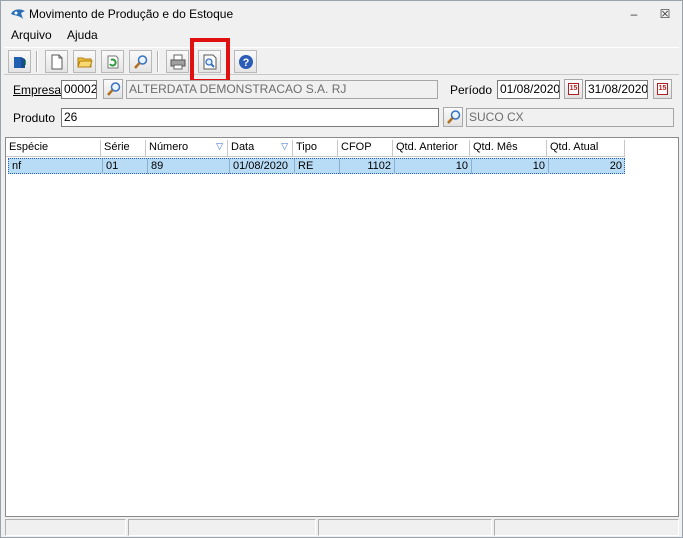 The width and height of the screenshot is (683, 538). Describe the element at coordinates (29, 147) in the screenshot. I see `column-header-label: Espécie` at that location.